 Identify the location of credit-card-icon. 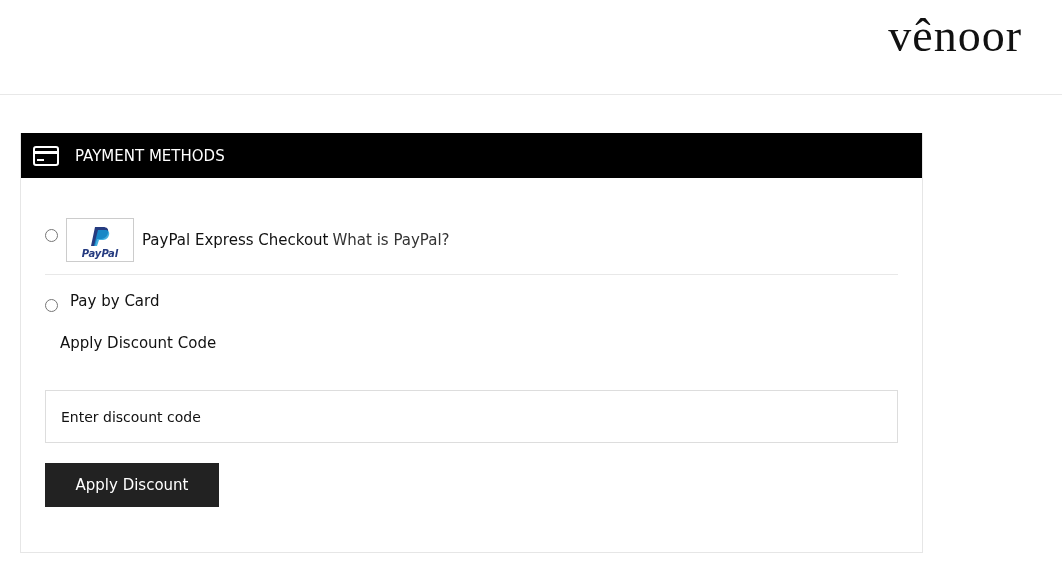
(46, 155).